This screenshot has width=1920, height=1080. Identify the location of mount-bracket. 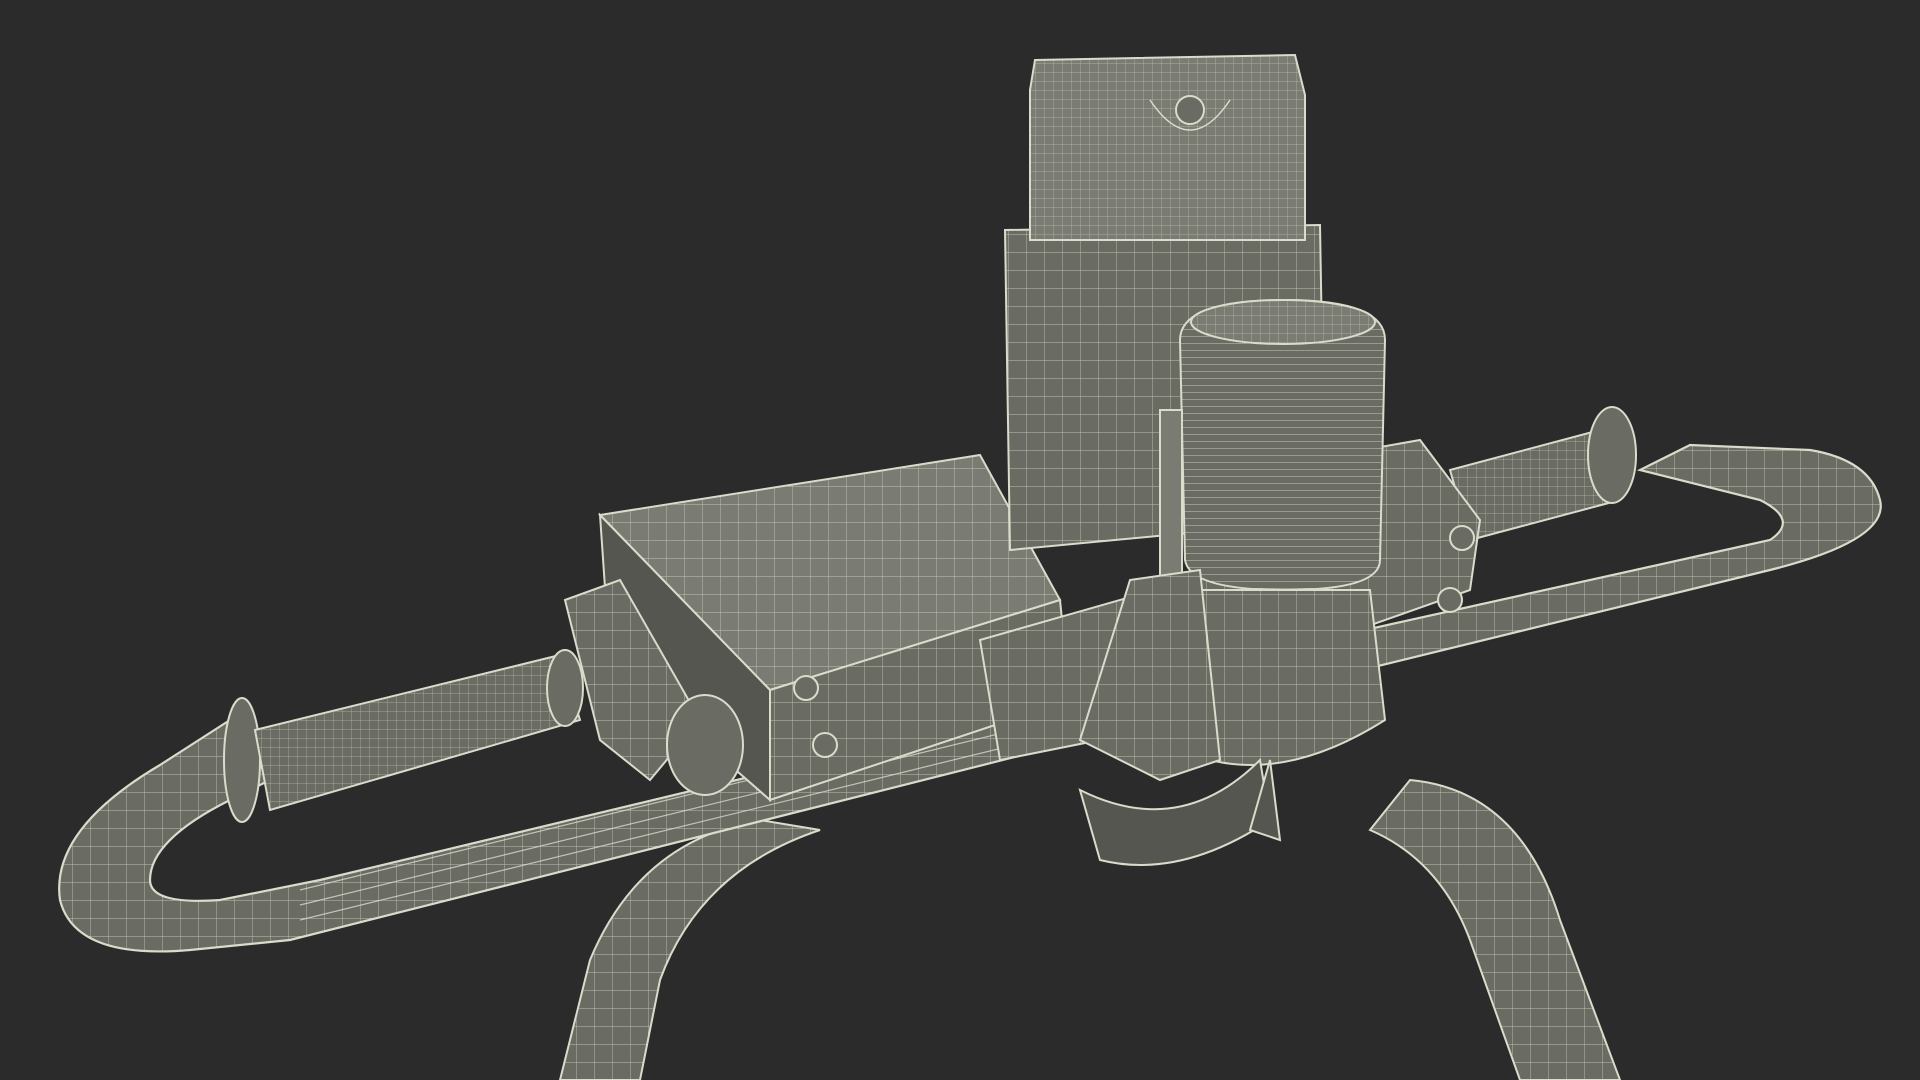
(1180, 811).